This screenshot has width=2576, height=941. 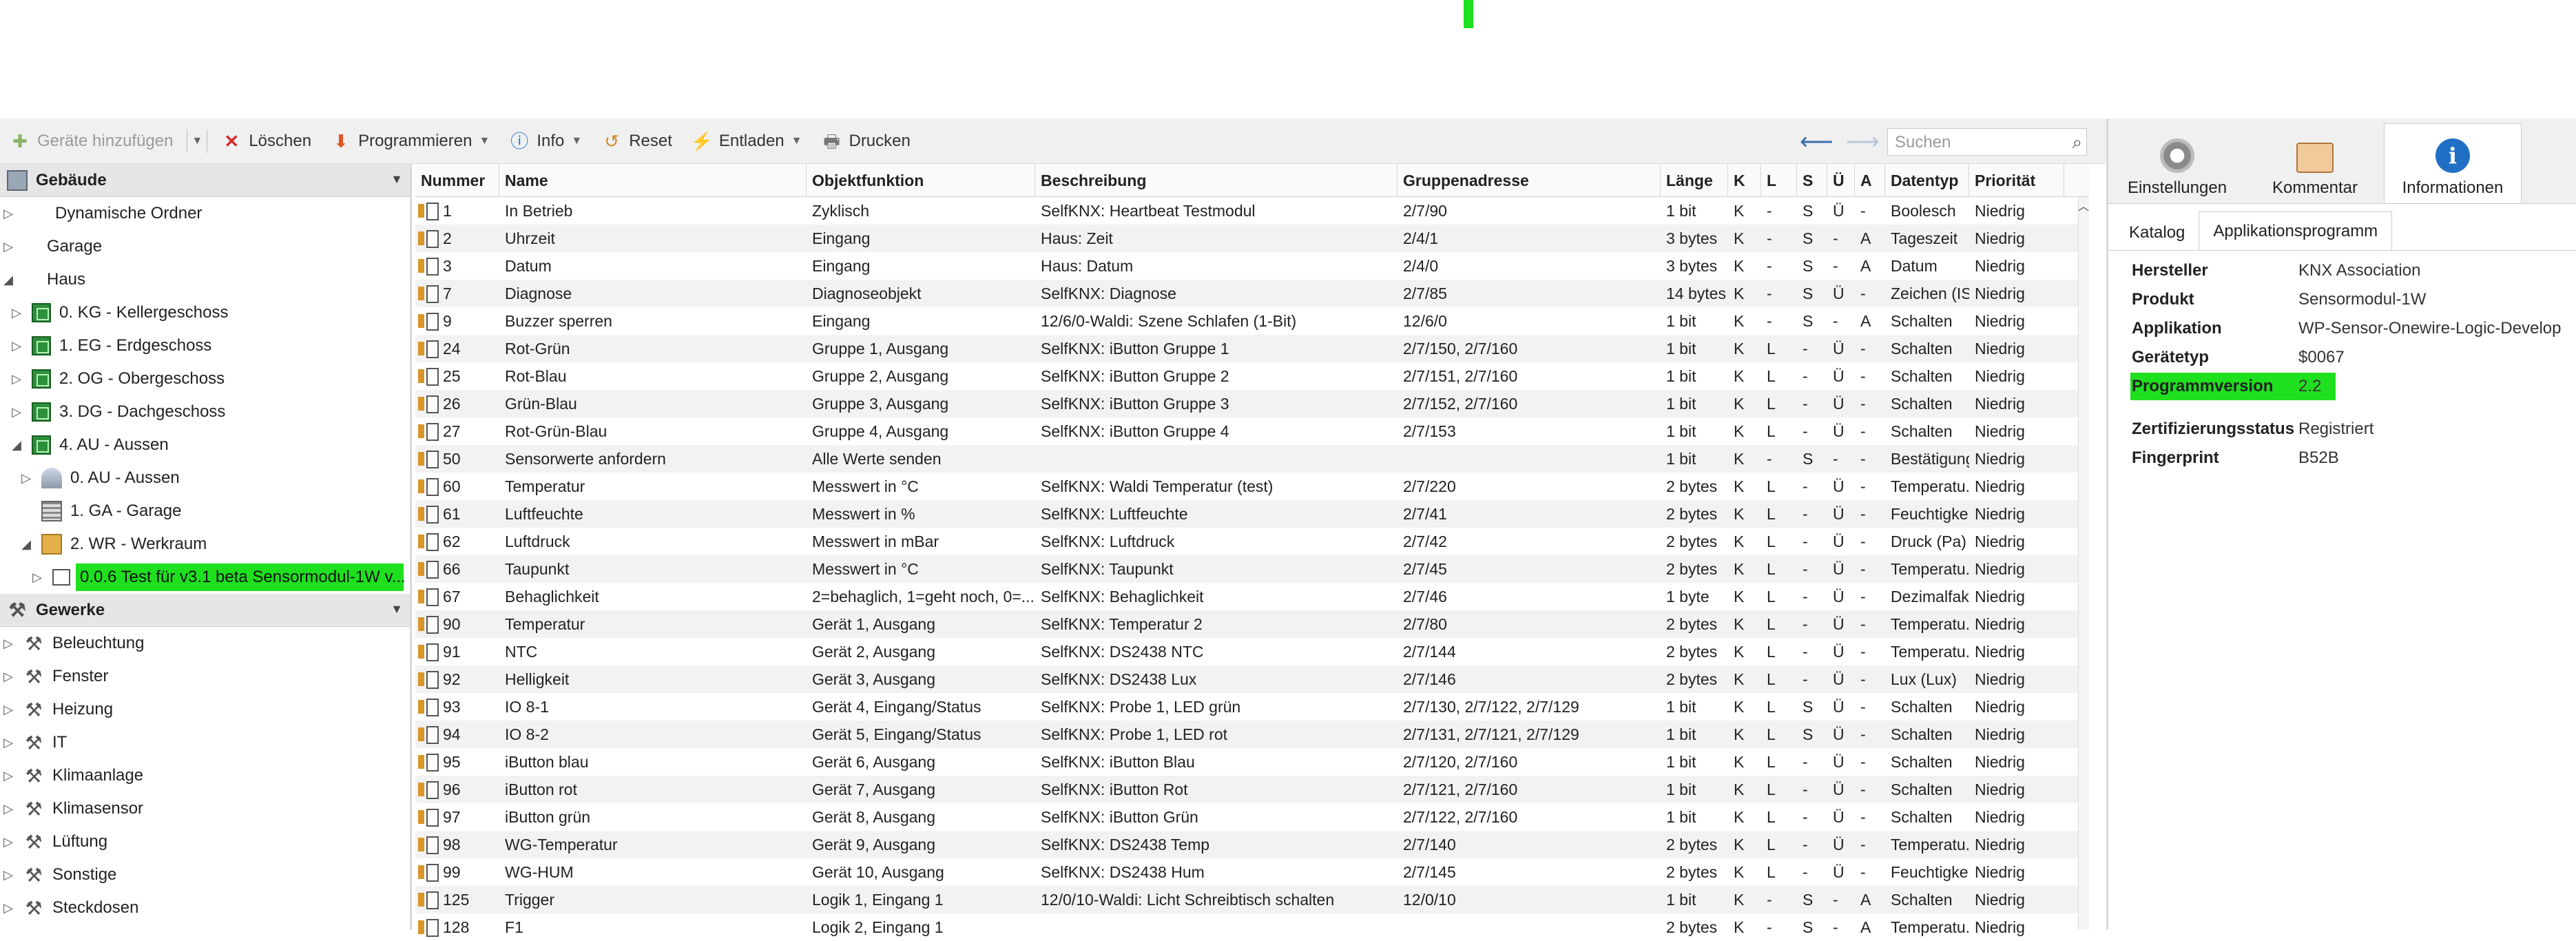 What do you see at coordinates (205, 346) in the screenshot?
I see `tree-item-eg: ▷ 1. EG - Erdgeschoss` at bounding box center [205, 346].